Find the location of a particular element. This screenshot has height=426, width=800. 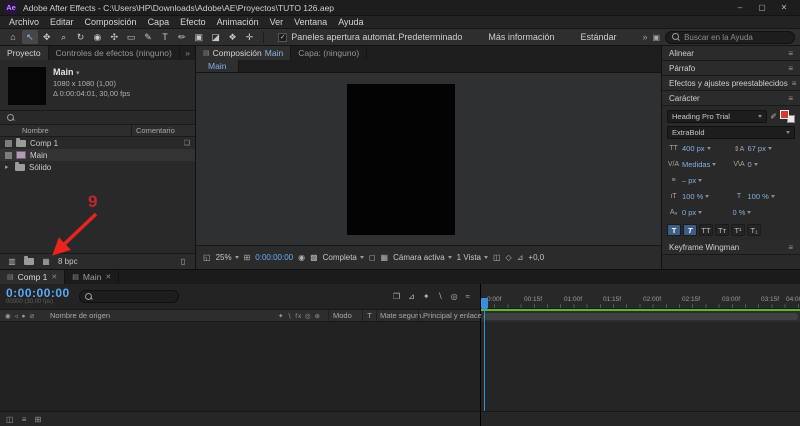

timeline-tab-comp1: ▤ Comp 1 ✕ is located at coordinates (33, 277).